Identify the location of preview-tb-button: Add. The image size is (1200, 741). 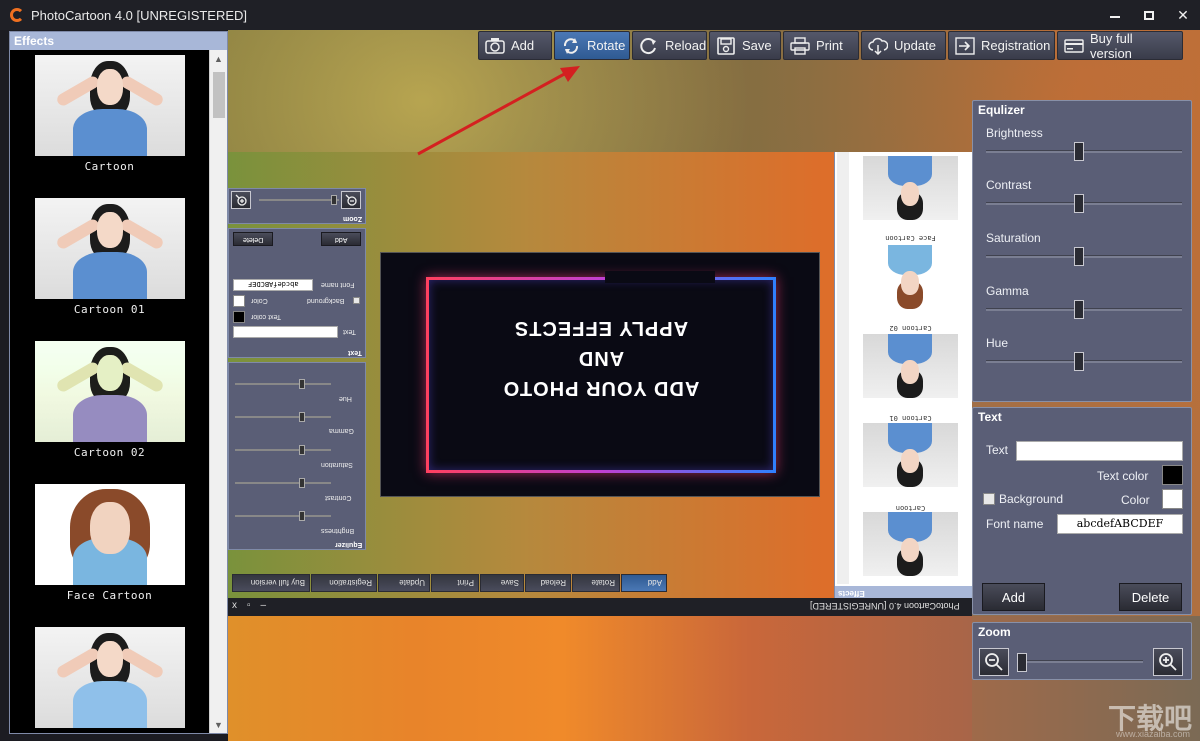
(644, 583).